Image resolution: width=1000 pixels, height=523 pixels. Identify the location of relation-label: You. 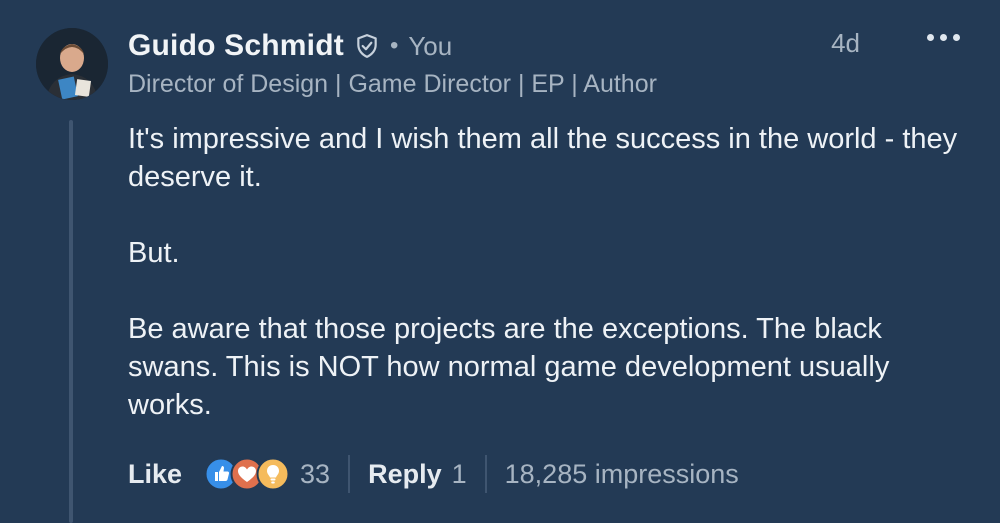
(430, 45).